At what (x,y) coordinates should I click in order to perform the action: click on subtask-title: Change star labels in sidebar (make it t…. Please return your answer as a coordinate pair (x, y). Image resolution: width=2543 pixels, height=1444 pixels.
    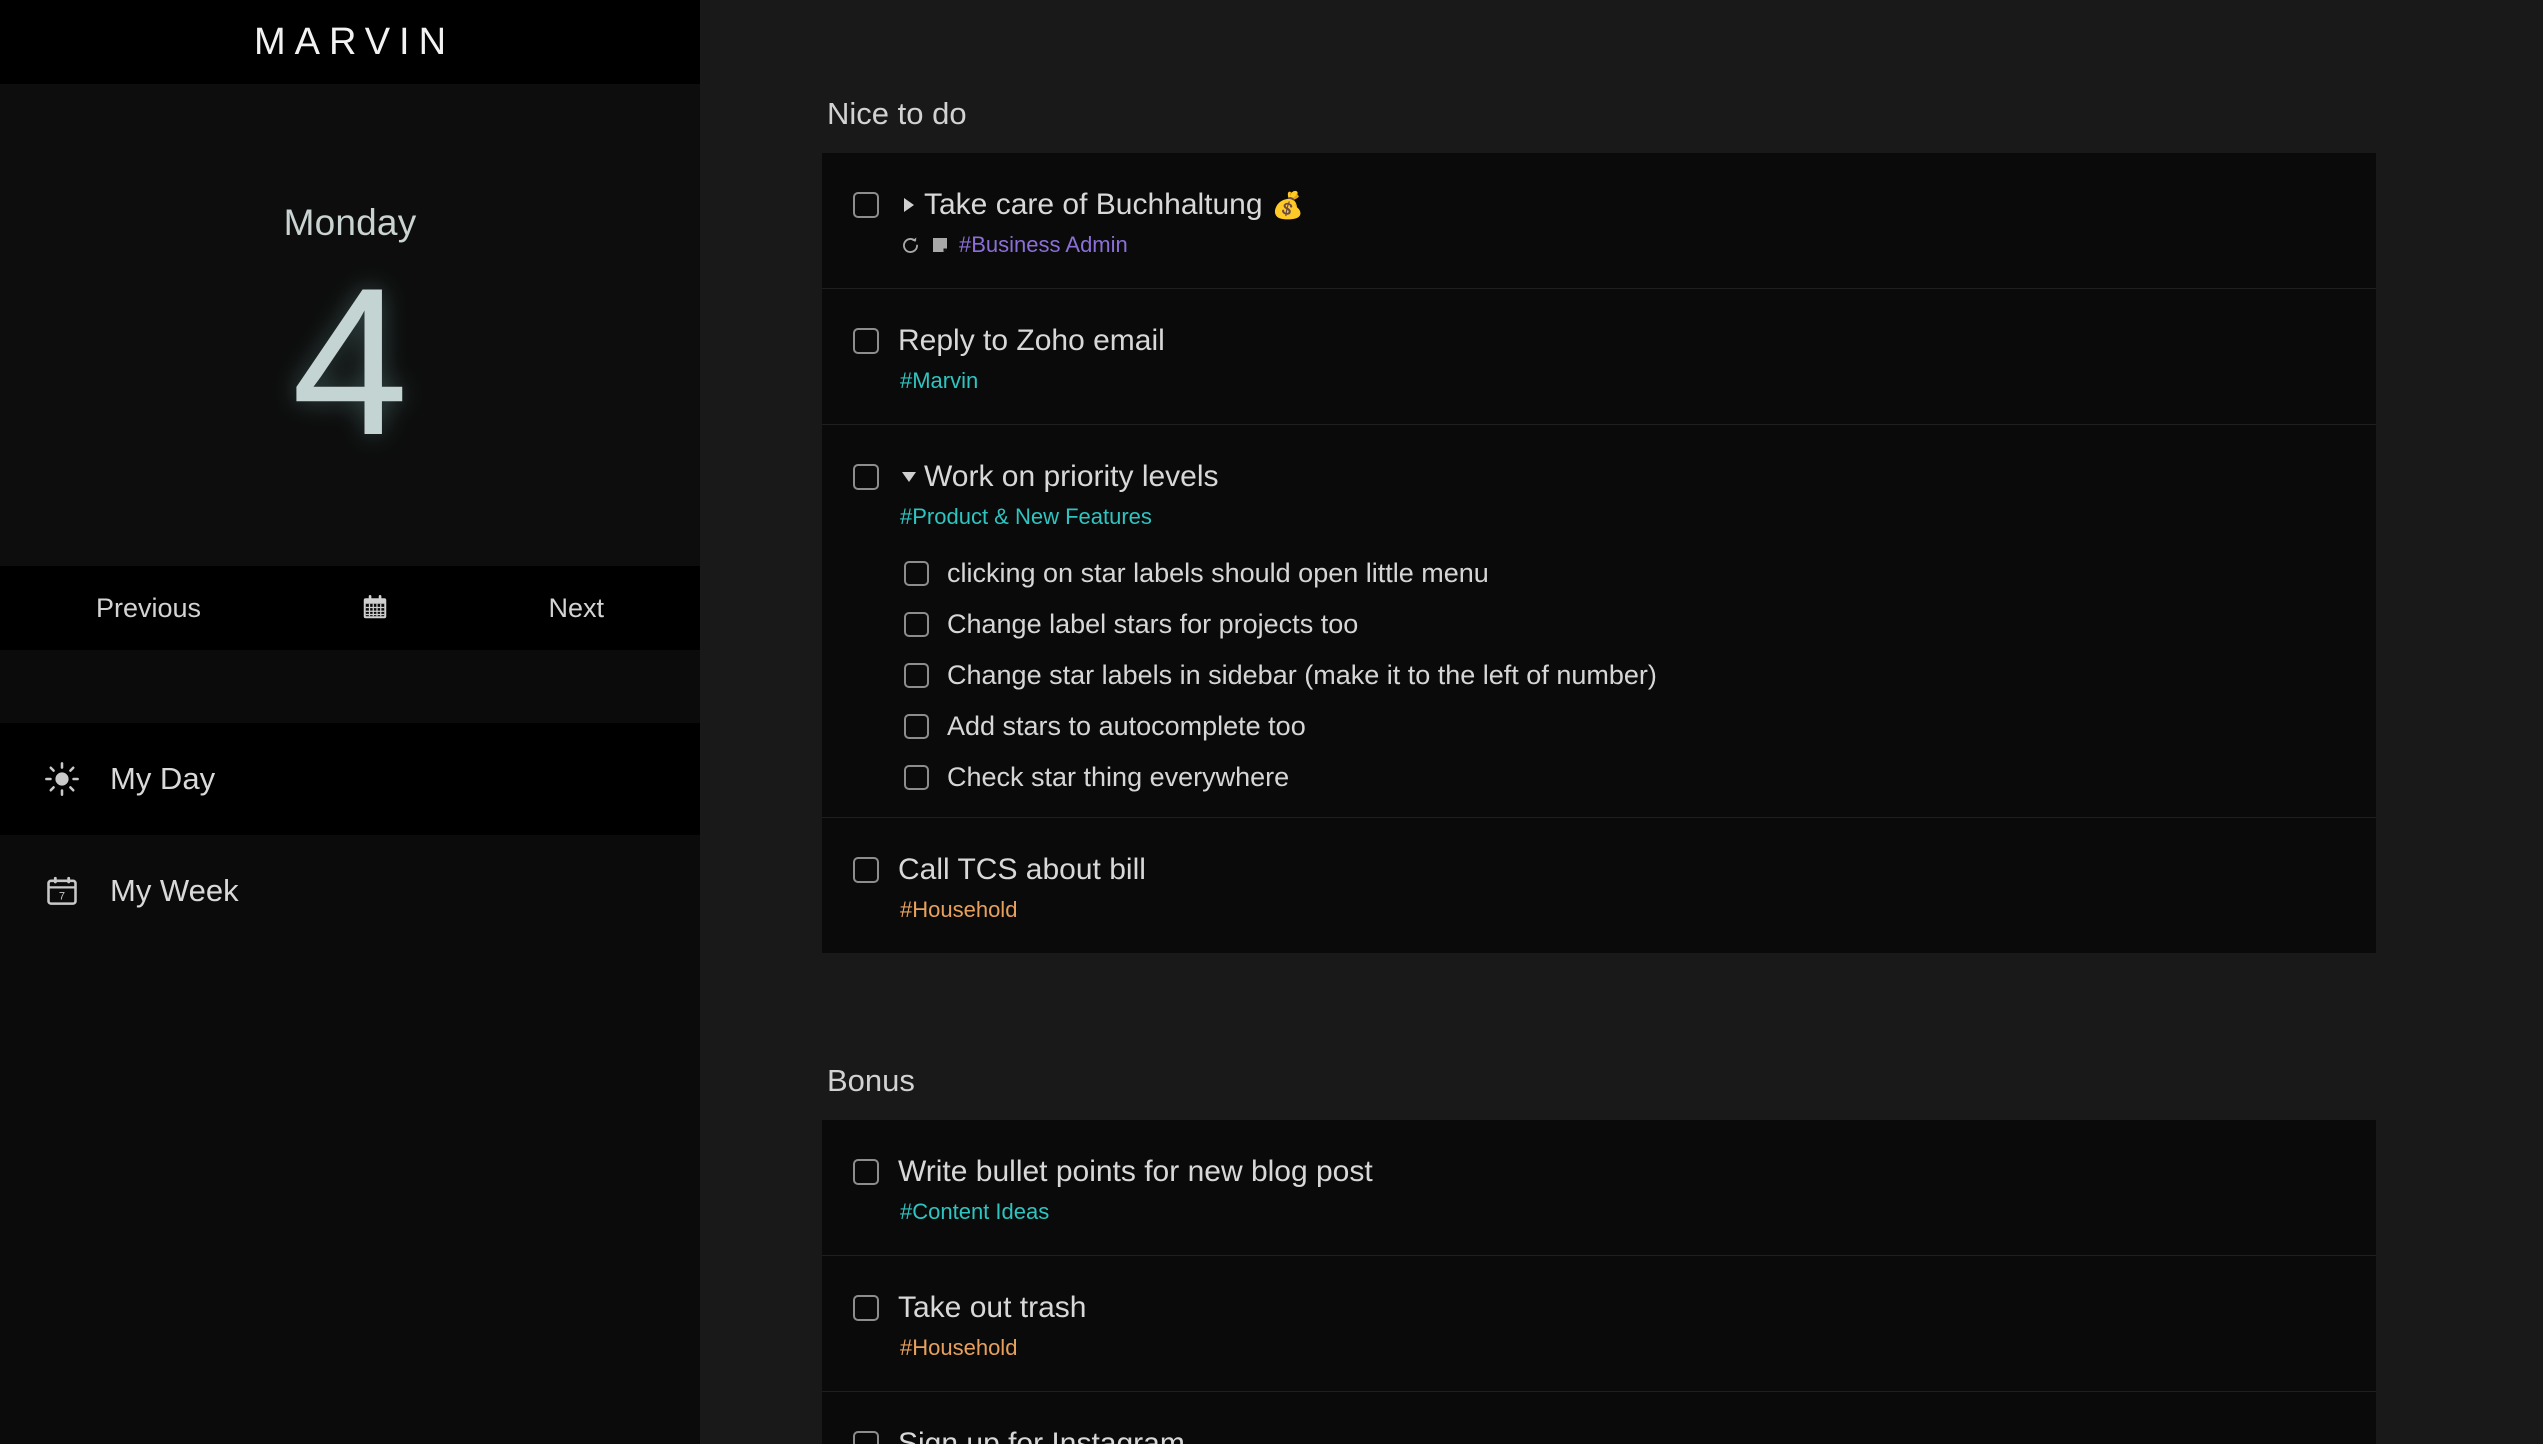
    Looking at the image, I should click on (1302, 675).